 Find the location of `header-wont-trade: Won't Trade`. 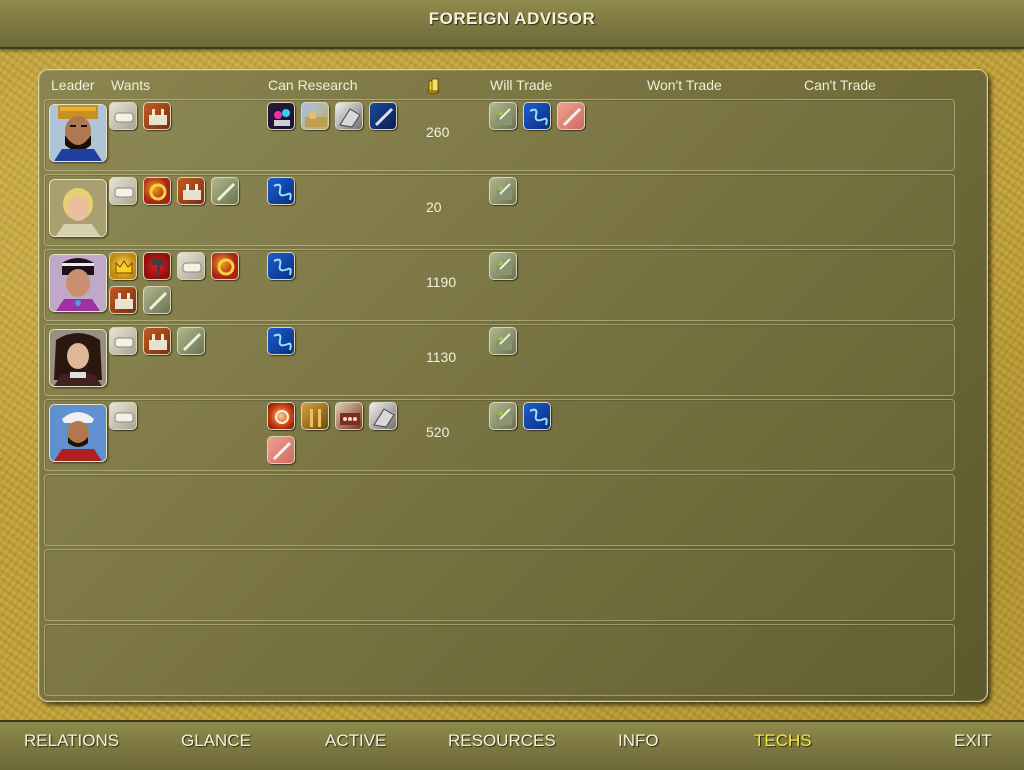

header-wont-trade: Won't Trade is located at coordinates (684, 85).